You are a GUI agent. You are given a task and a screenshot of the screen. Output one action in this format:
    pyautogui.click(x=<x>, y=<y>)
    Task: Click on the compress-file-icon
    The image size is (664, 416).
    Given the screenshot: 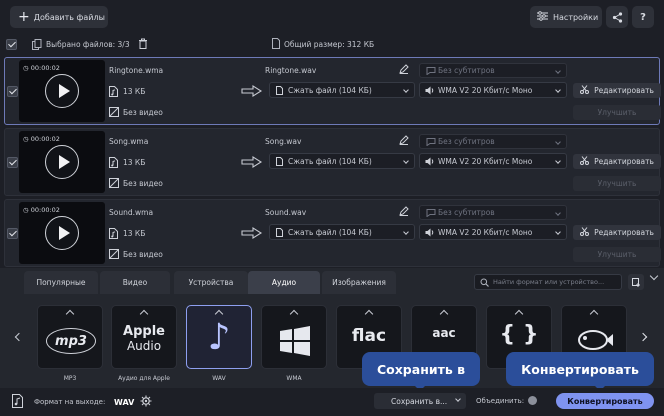 What is the action you would take?
    pyautogui.click(x=279, y=91)
    